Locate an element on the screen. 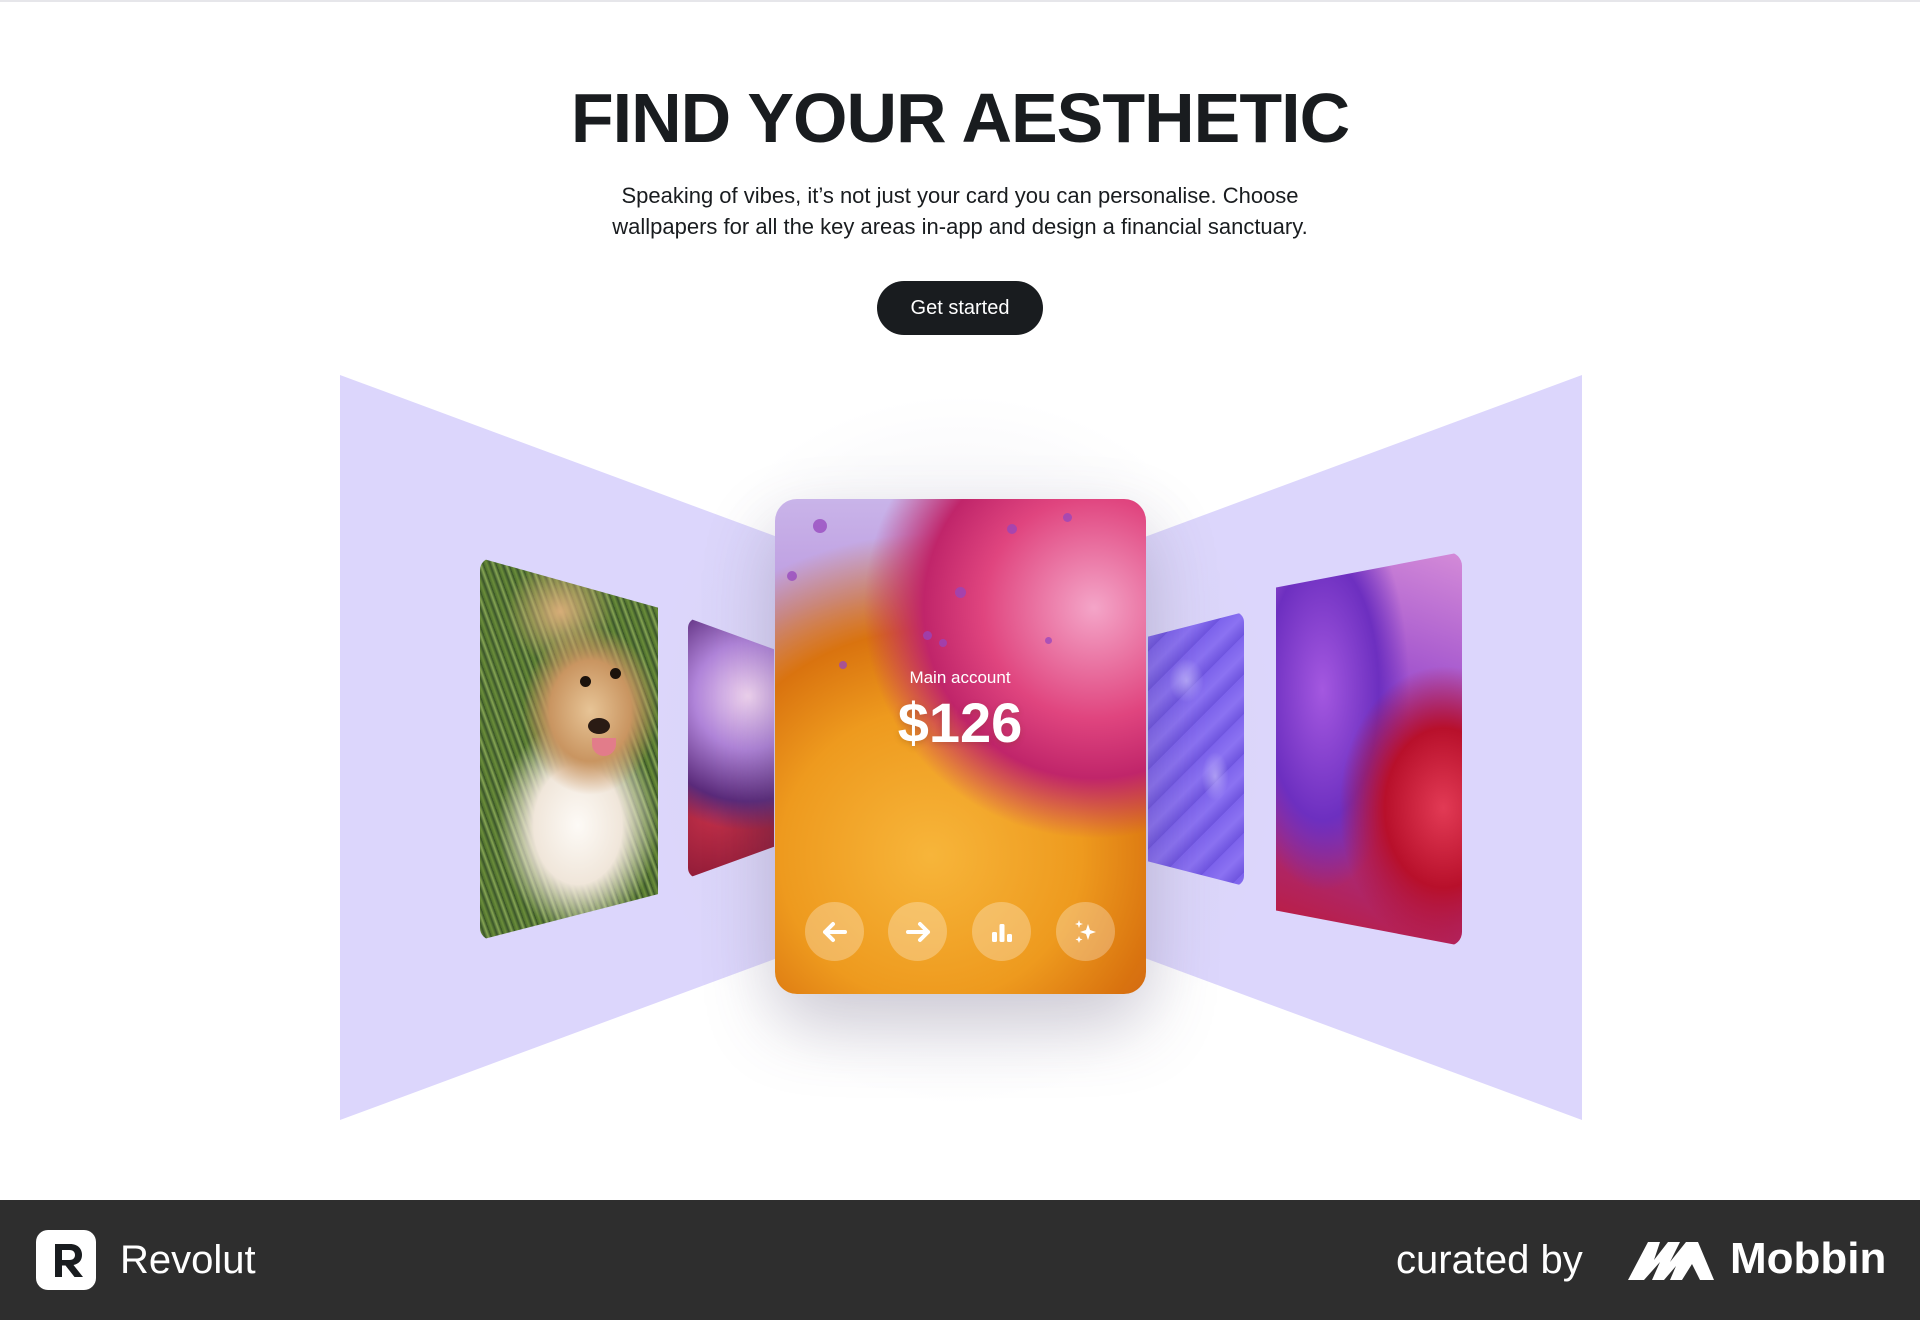 The width and height of the screenshot is (1920, 1320). revolut-logo-icon is located at coordinates (66, 1260).